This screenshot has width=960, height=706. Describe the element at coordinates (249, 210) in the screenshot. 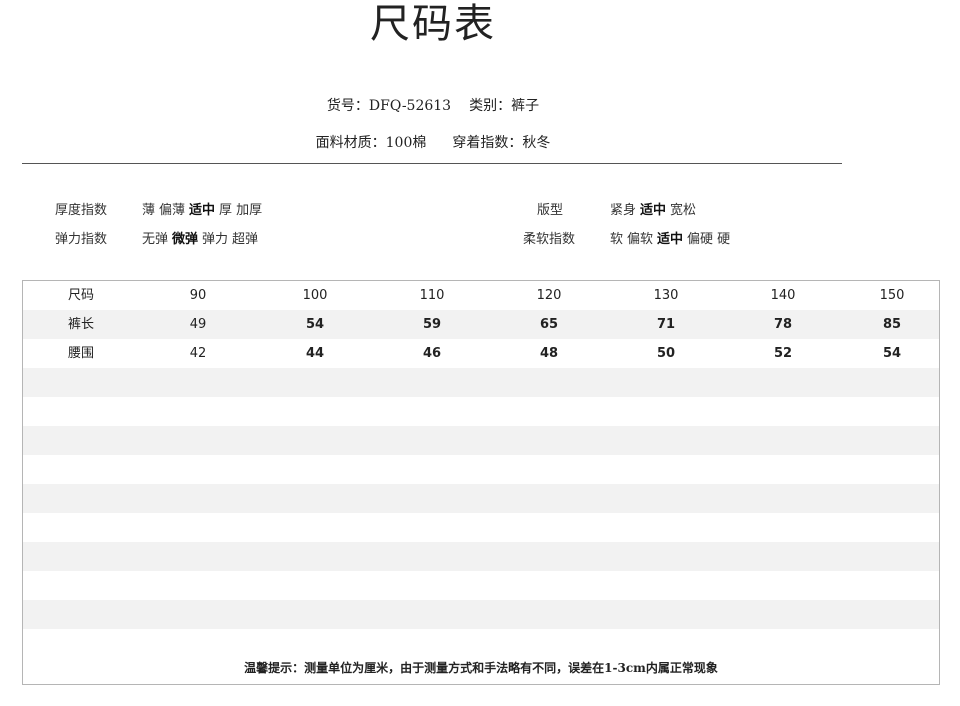

I see `attribute-option: 加厚` at that location.